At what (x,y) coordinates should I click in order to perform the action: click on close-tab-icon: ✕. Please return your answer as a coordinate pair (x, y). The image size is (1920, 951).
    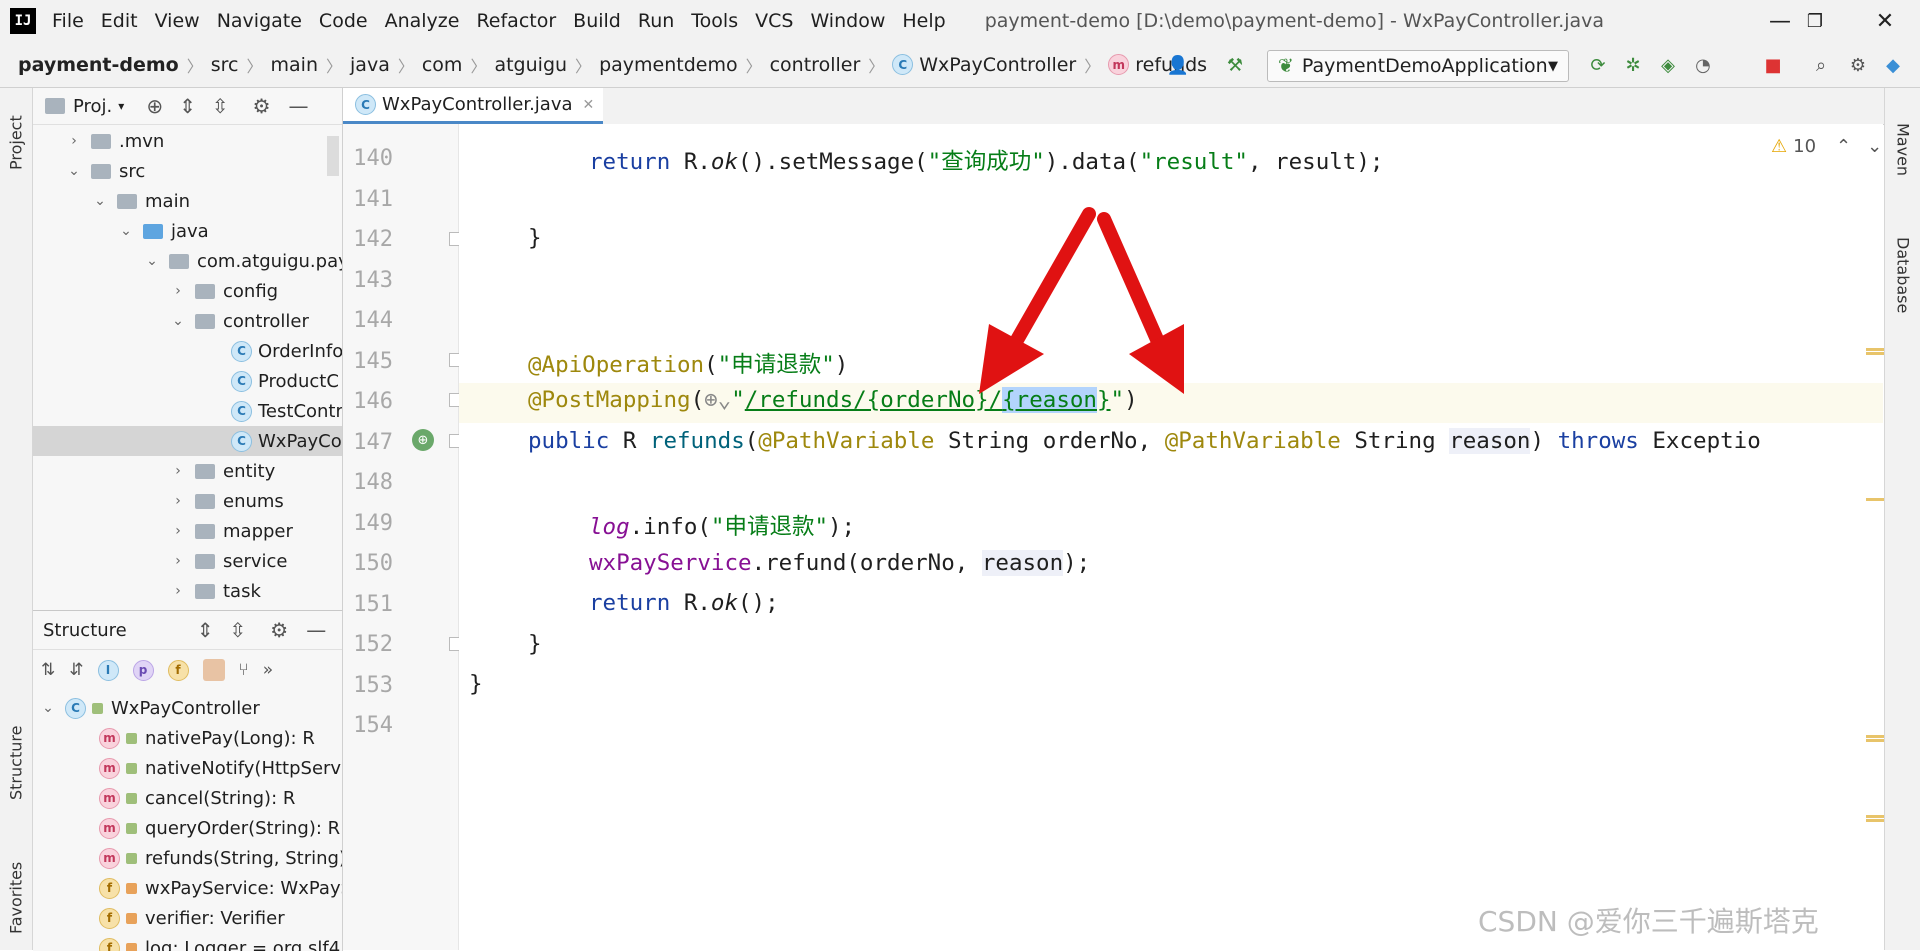
    Looking at the image, I should click on (589, 105).